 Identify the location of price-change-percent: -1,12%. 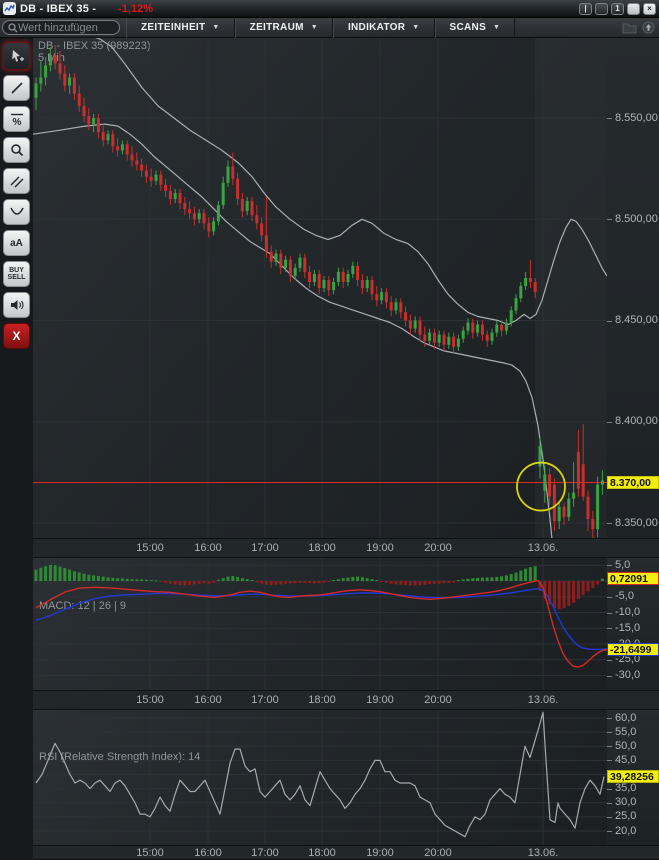
(136, 8).